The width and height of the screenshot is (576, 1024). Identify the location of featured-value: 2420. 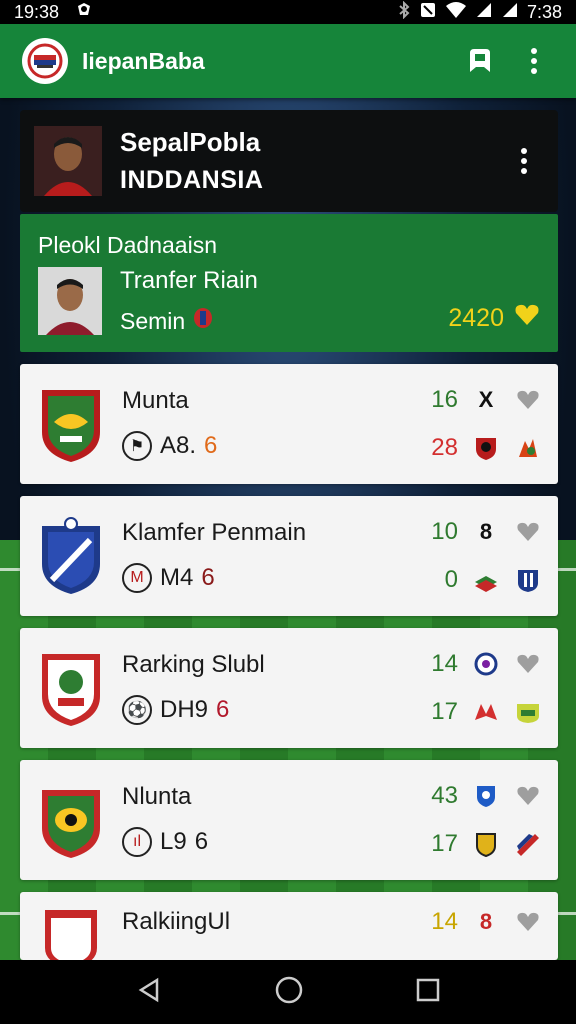
(476, 317).